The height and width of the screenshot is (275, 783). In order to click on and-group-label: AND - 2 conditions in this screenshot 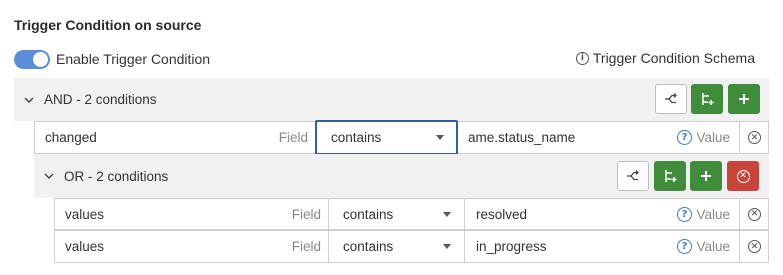, I will do `click(100, 99)`.